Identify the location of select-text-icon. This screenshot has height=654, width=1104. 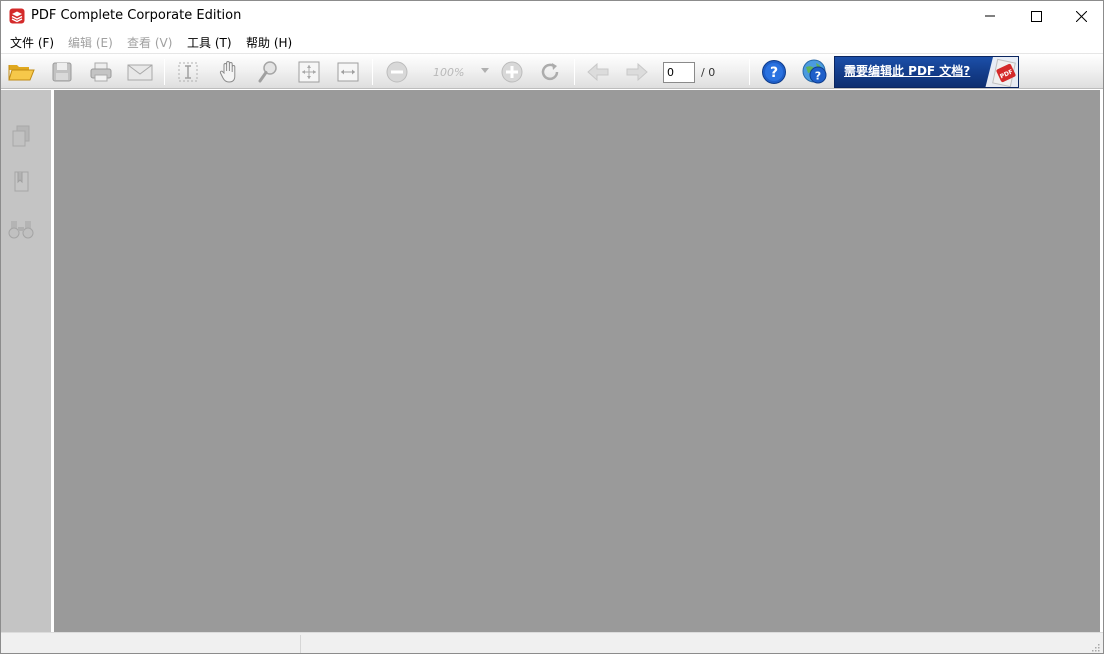
(188, 72).